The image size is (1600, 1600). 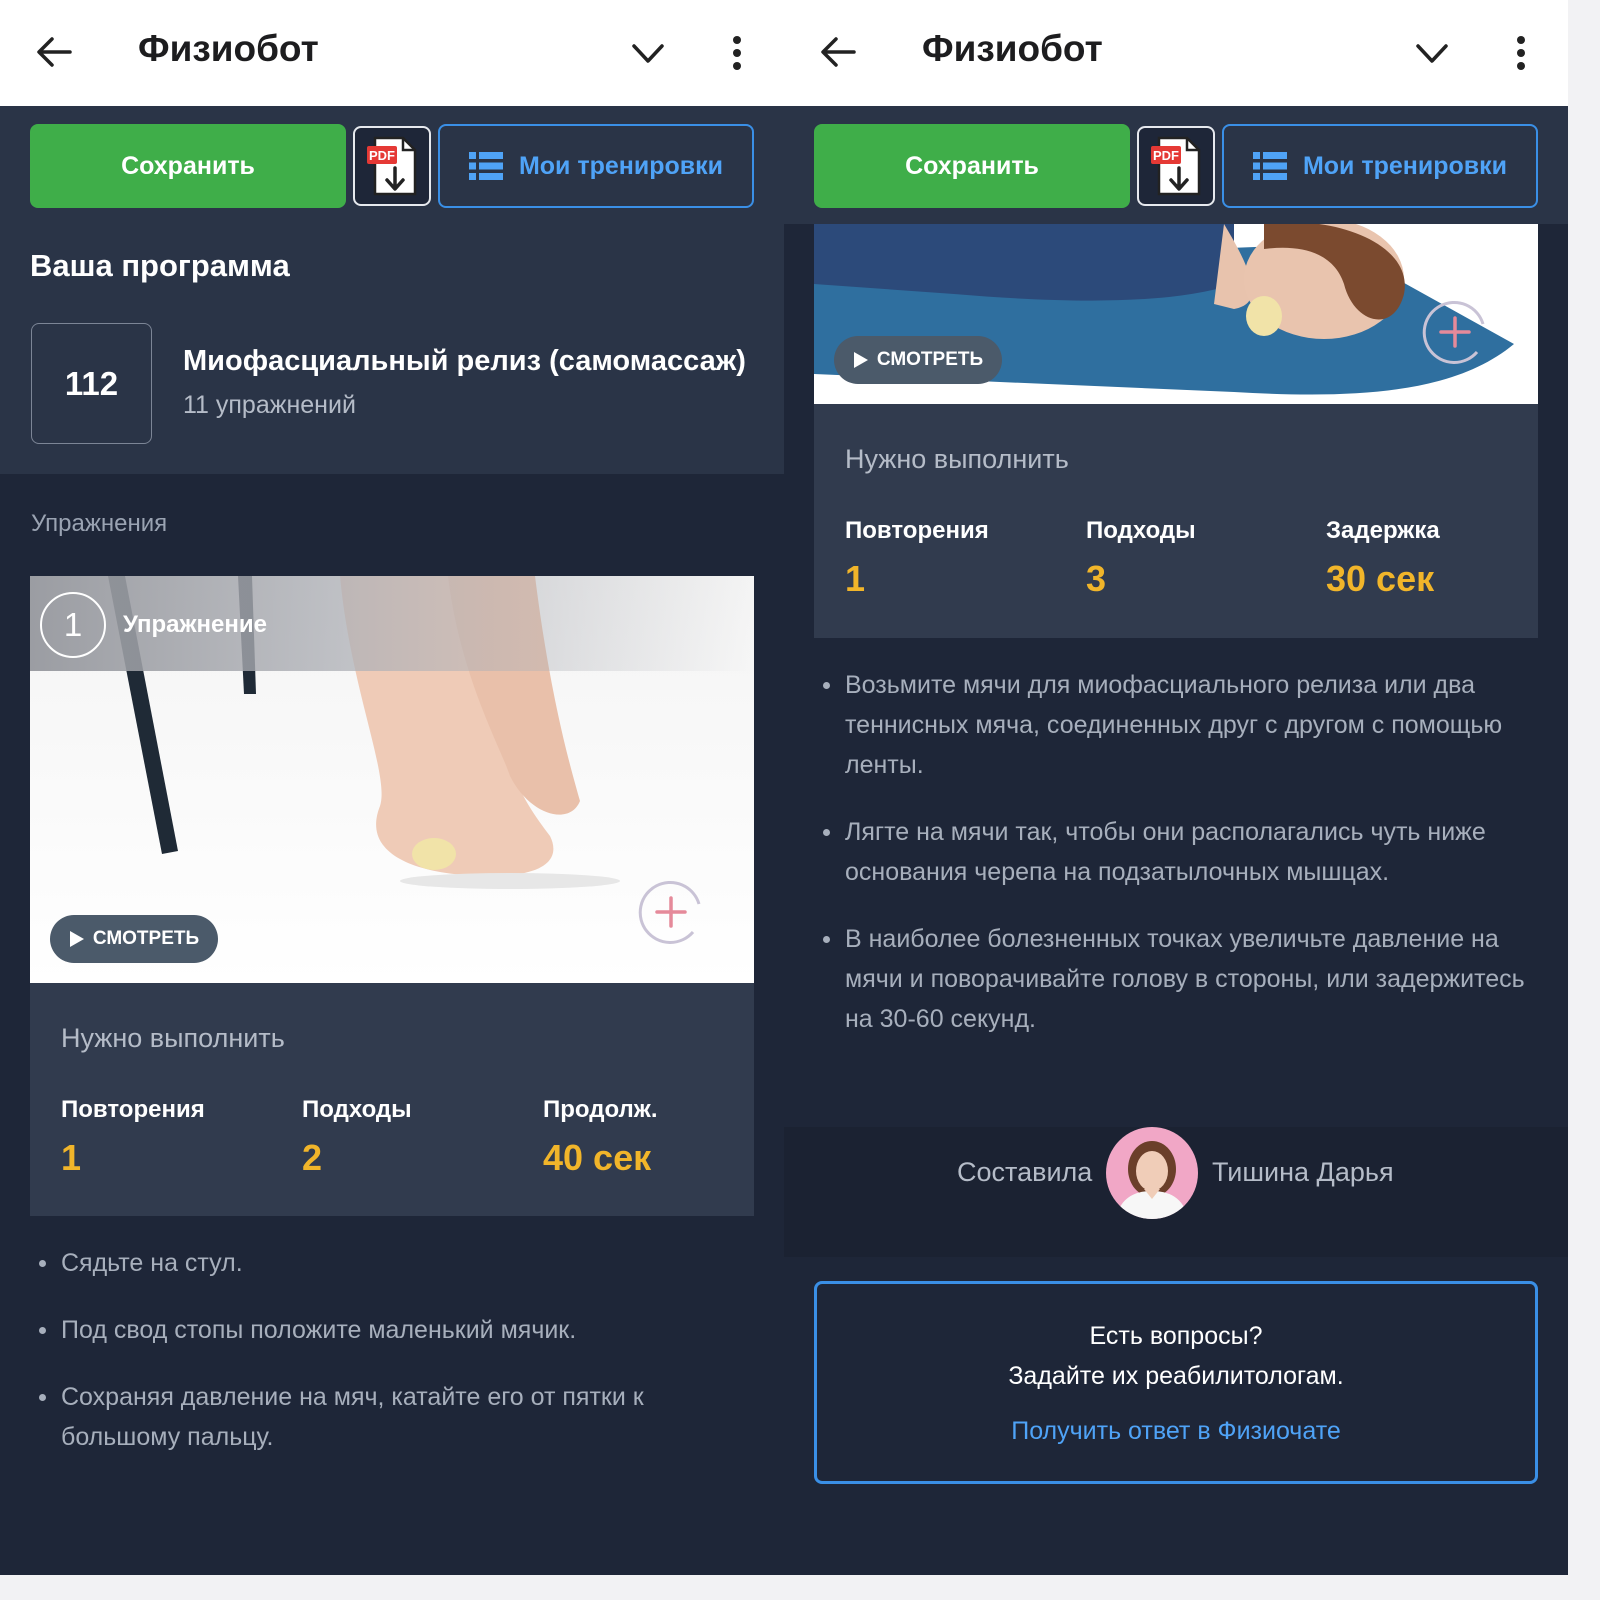 What do you see at coordinates (380, 1330) in the screenshot?
I see `step-item: Под свод стопы положите маленький мячик.` at bounding box center [380, 1330].